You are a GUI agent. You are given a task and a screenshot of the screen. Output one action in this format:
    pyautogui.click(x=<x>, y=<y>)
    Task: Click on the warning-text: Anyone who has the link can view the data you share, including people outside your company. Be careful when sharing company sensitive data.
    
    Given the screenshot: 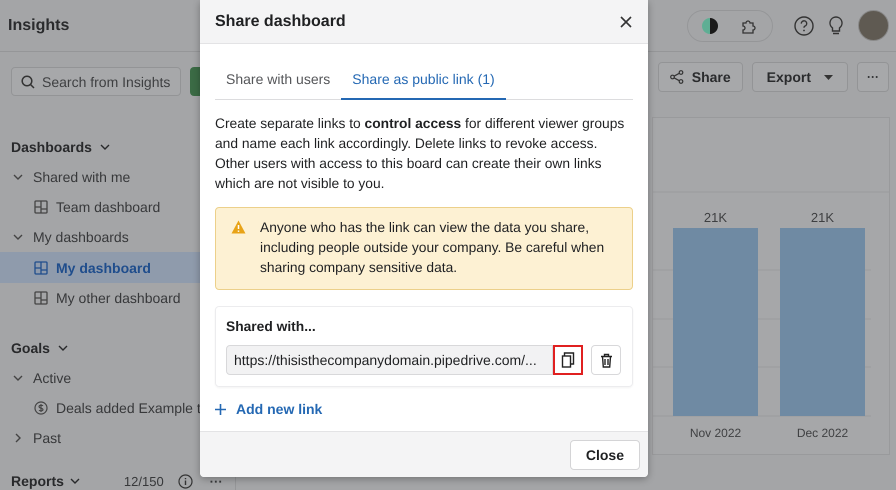 What is the action you would take?
    pyautogui.click(x=433, y=248)
    